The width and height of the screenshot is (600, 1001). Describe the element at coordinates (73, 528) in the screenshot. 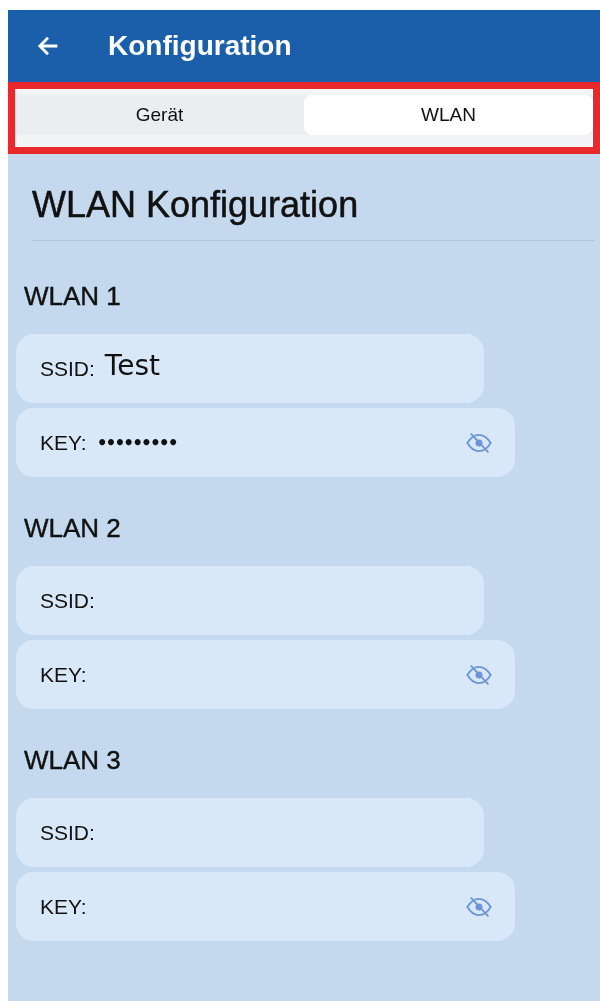

I see `network-heading: WLAN 2` at that location.